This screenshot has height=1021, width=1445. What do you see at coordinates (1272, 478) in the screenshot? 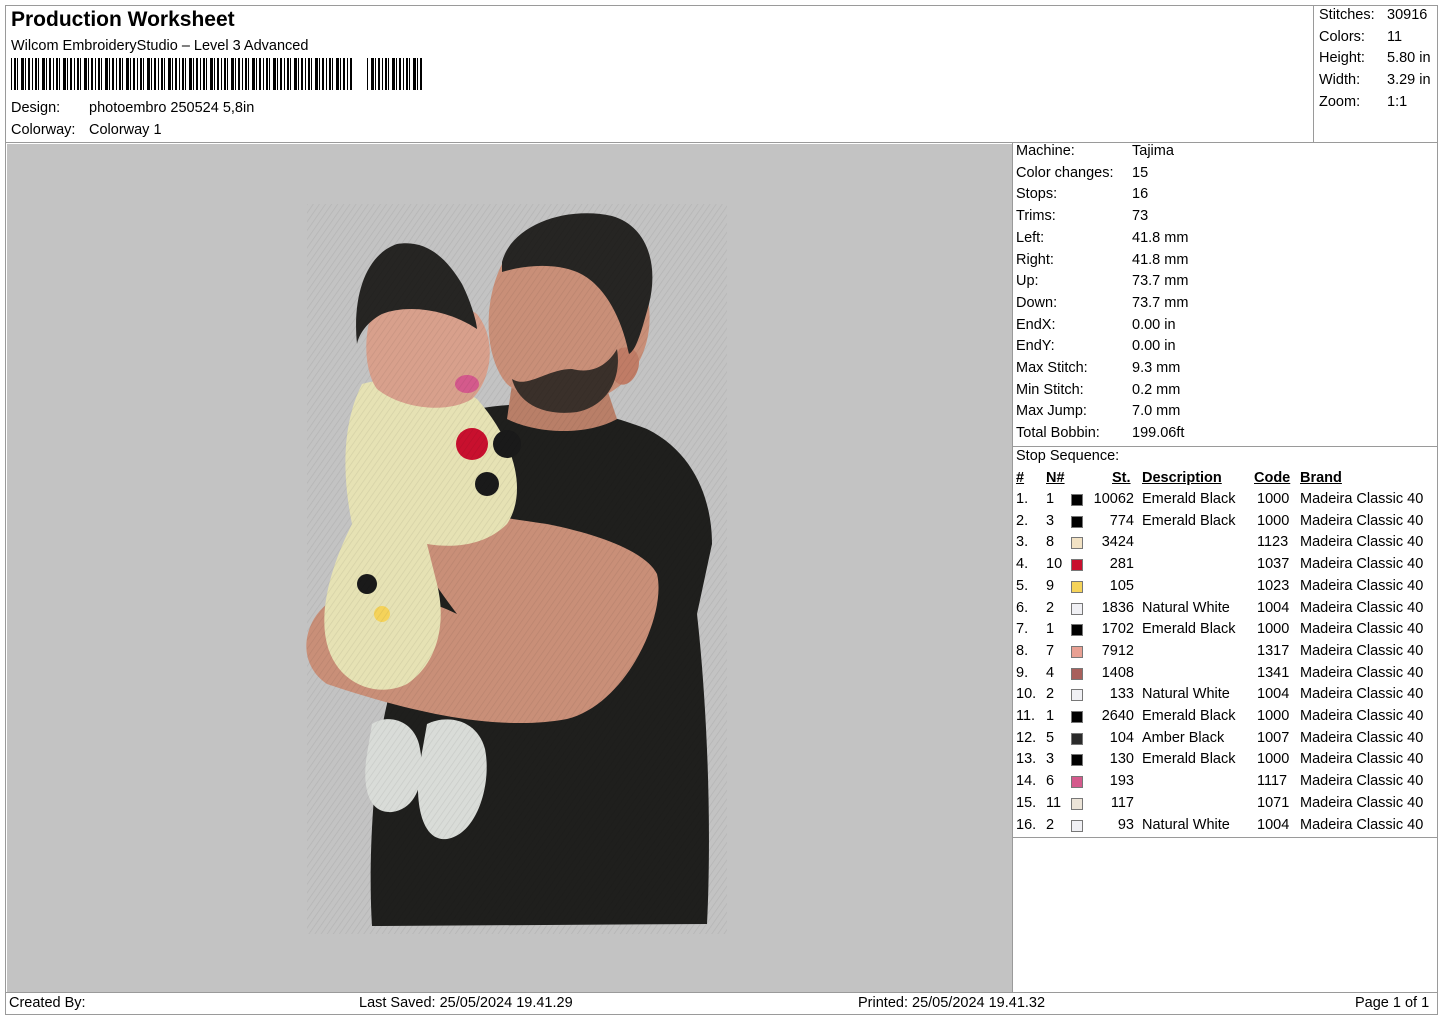
I see `col-header-code: Code` at bounding box center [1272, 478].